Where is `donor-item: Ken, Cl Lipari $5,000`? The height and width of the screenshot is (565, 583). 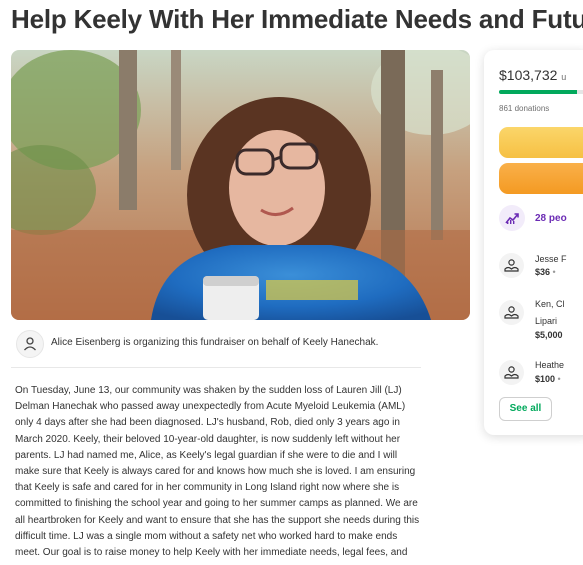
donor-item: Ken, Cl Lipari $5,000 is located at coordinates (541, 320).